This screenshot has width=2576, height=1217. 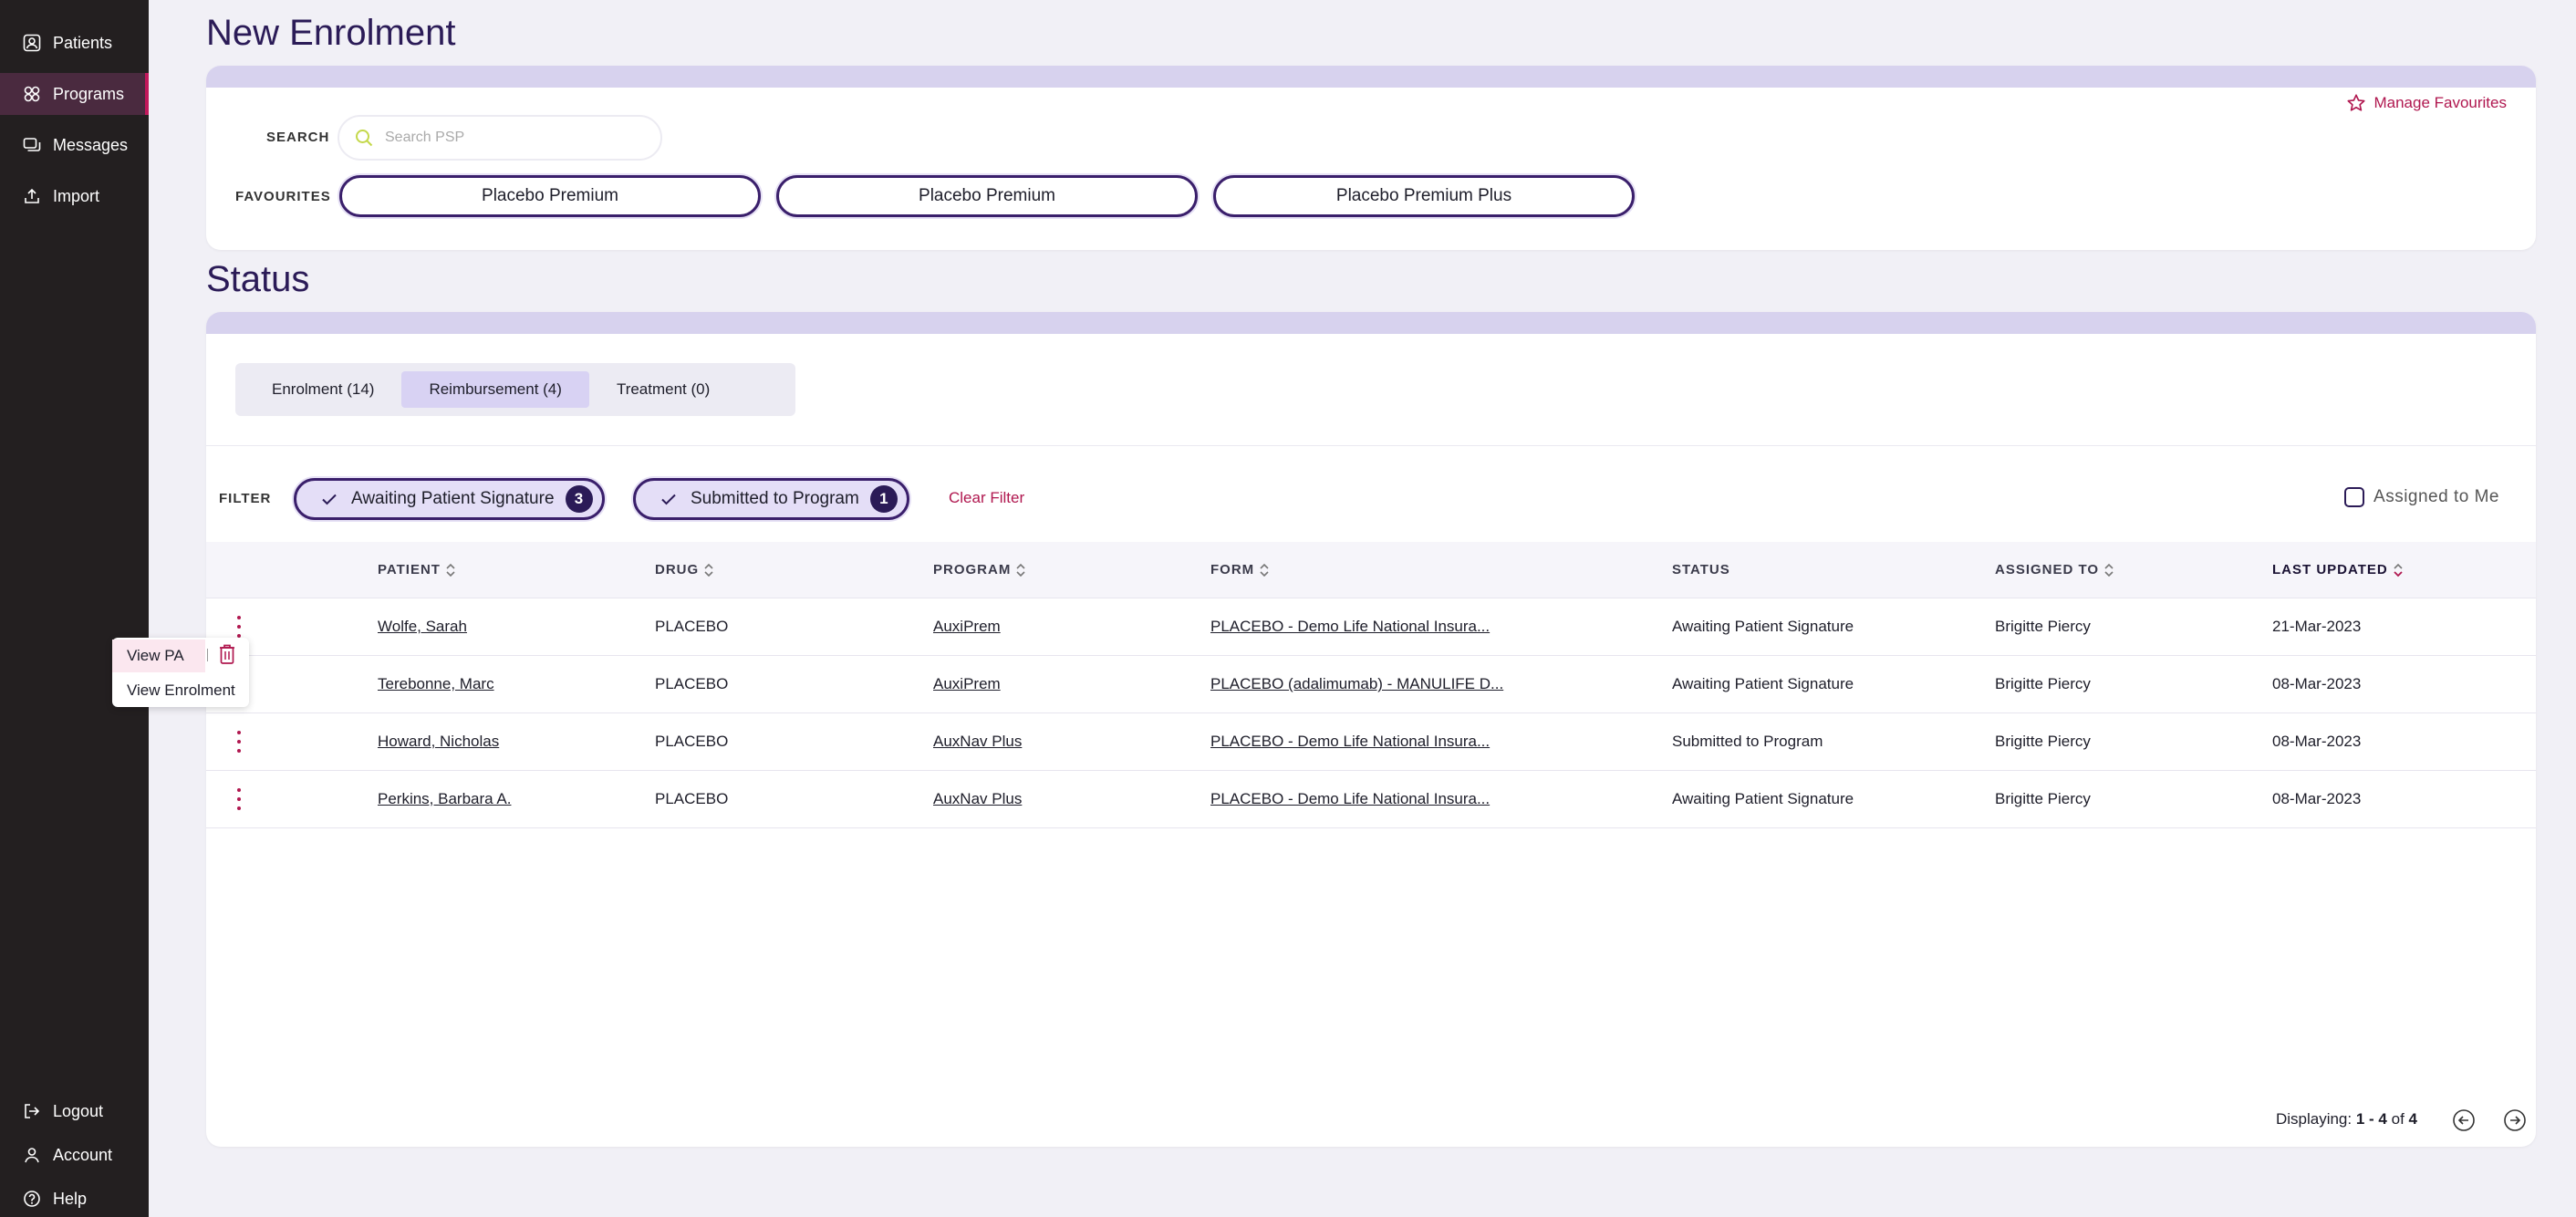 I want to click on search-box, so click(x=500, y=138).